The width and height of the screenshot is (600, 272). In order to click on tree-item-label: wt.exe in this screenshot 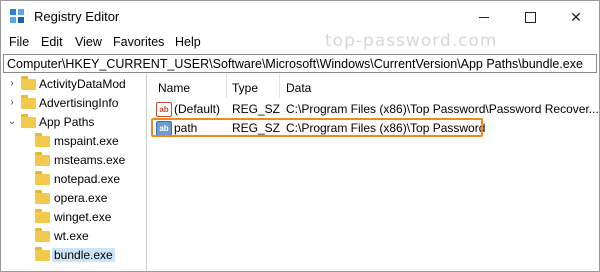, I will do `click(71, 236)`.